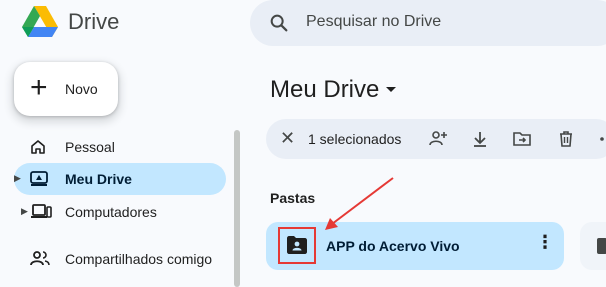 The image size is (606, 287). What do you see at coordinates (355, 139) in the screenshot?
I see `selection-count: 1 selecionados` at bounding box center [355, 139].